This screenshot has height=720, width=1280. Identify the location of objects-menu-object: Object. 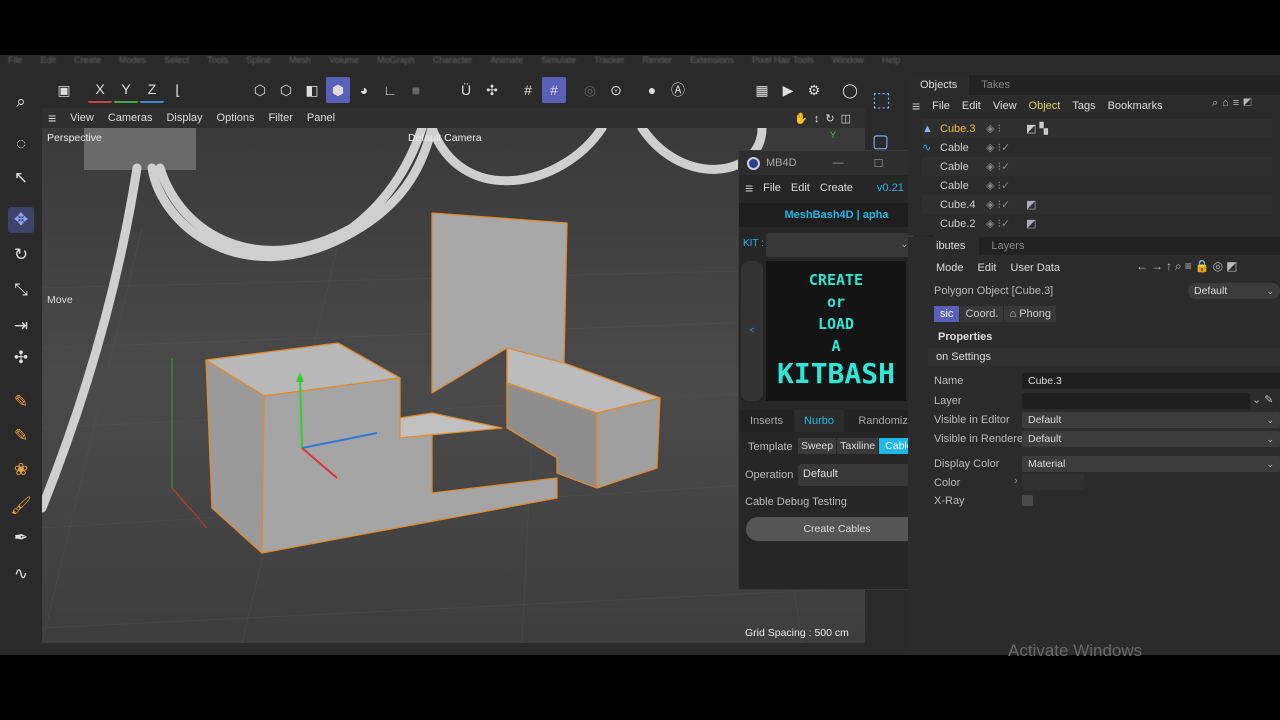
(1045, 106).